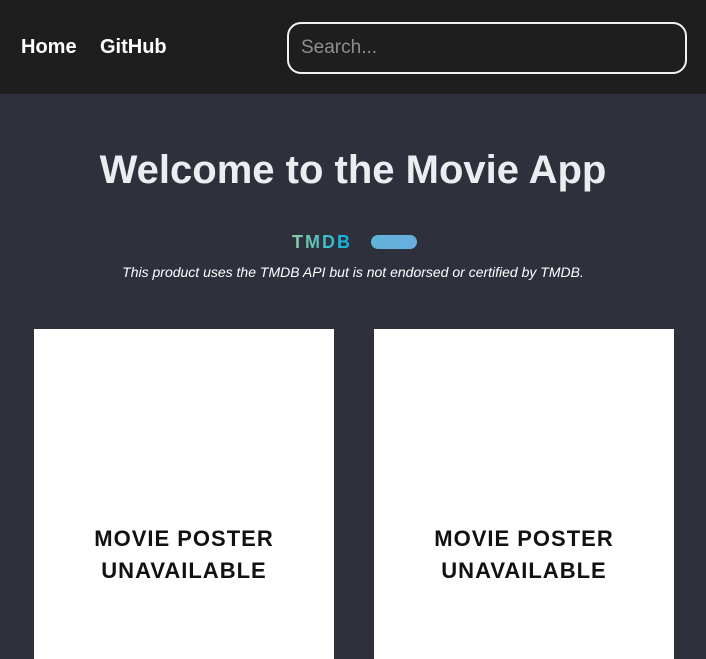 The image size is (706, 659). Describe the element at coordinates (49, 47) in the screenshot. I see `nav-home-link: Home` at that location.